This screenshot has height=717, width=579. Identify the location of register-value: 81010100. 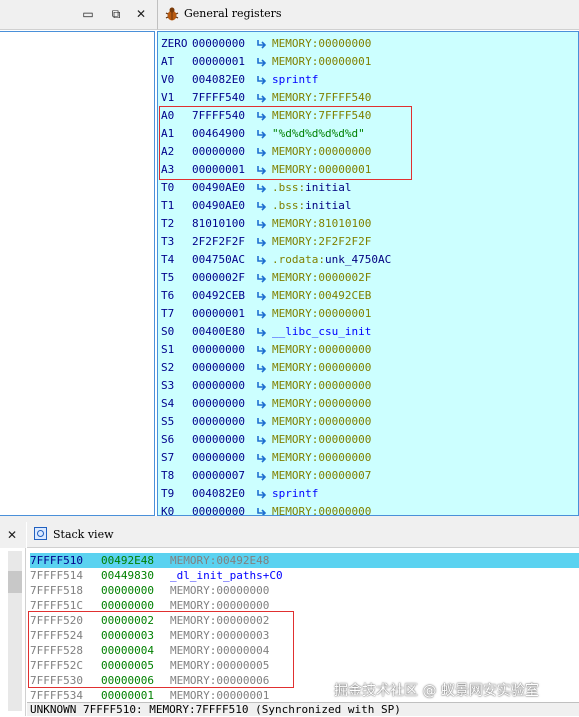
(225, 224).